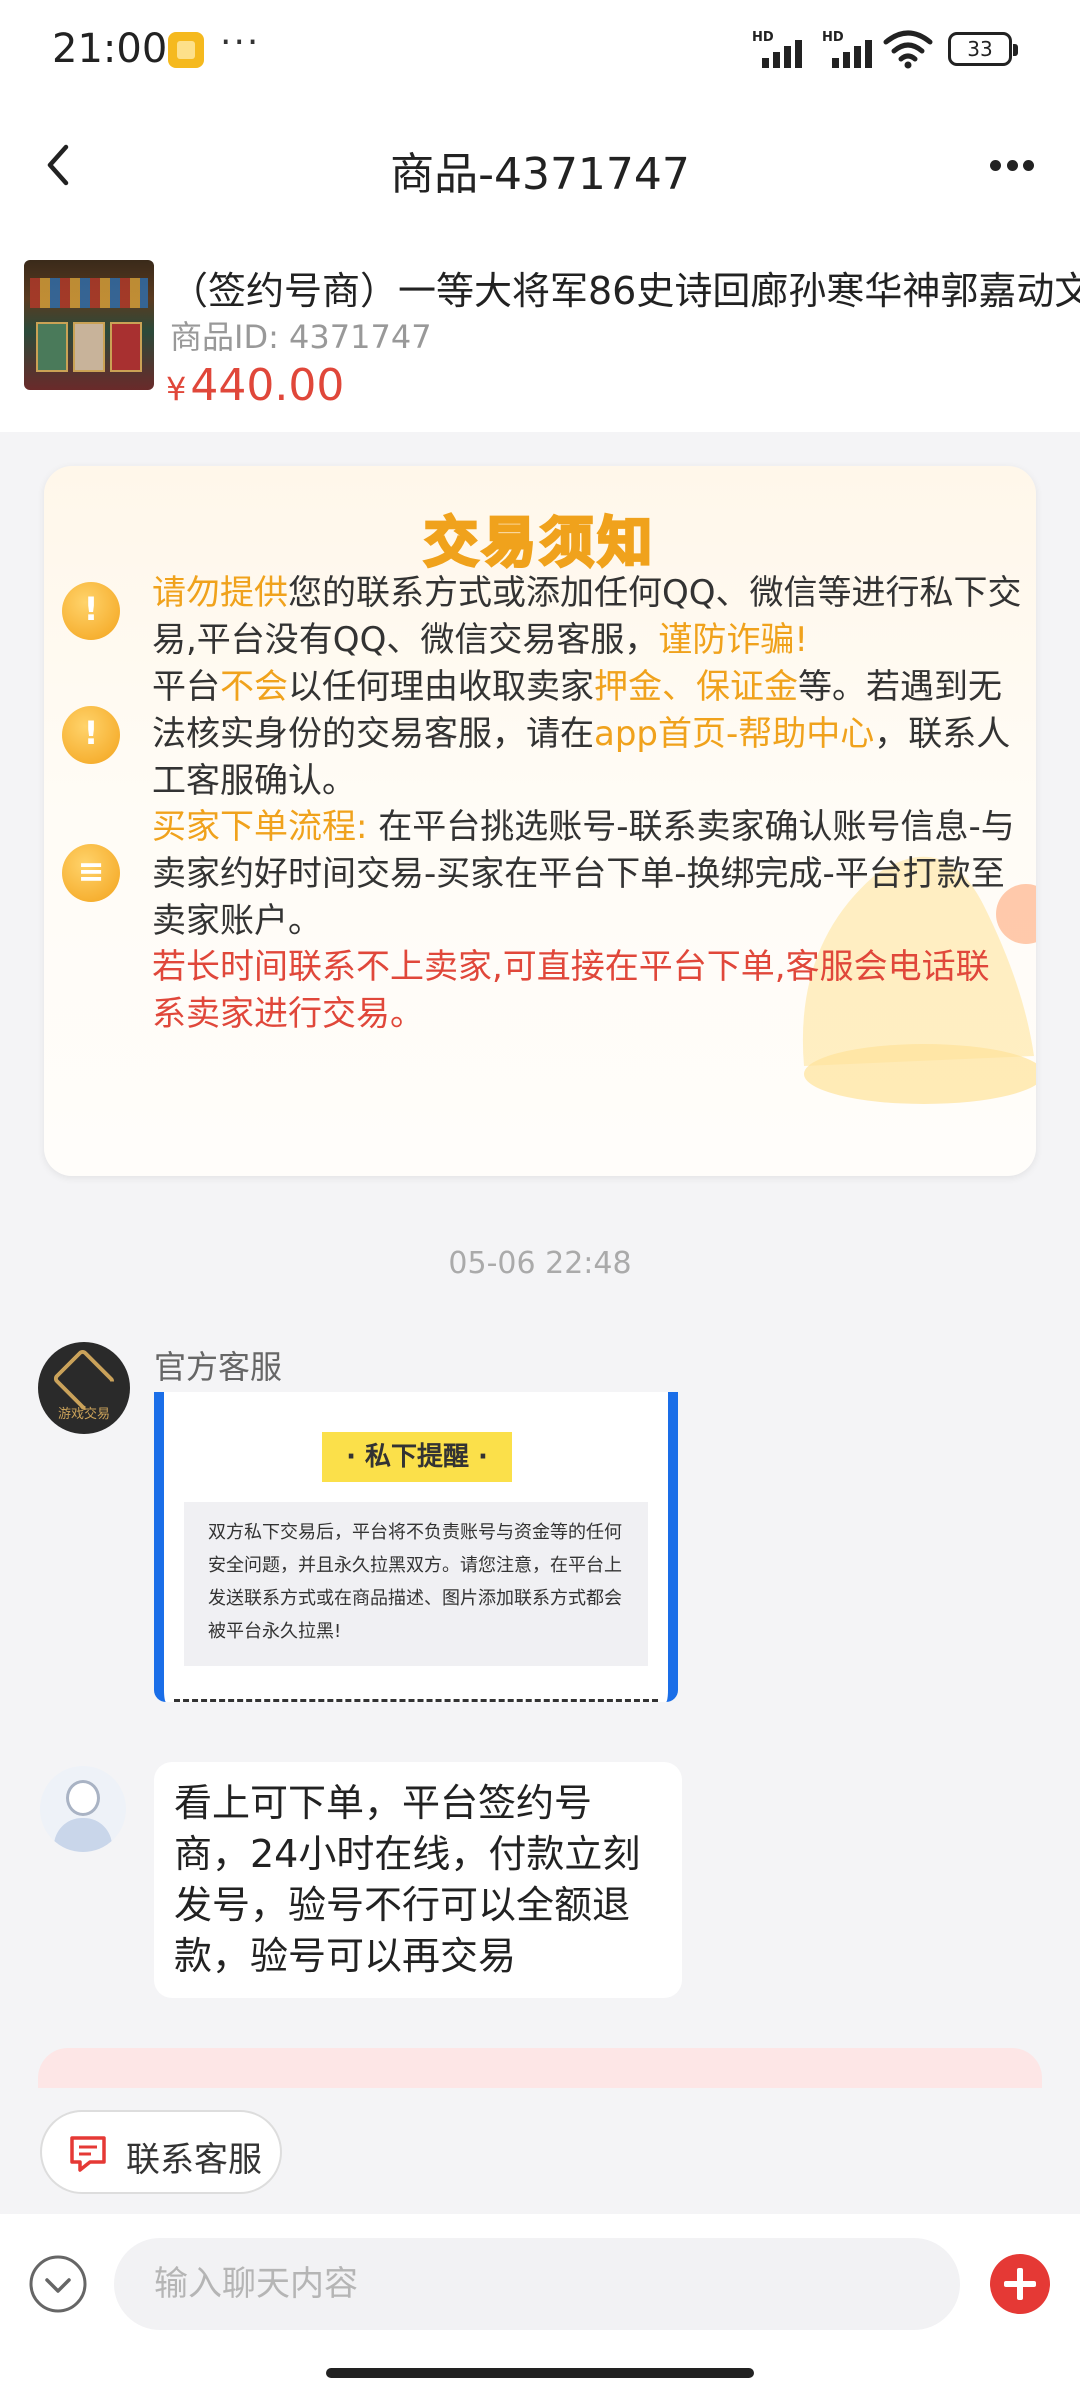  What do you see at coordinates (571, 990) in the screenshot?
I see `notice-paragraph-4: 若长时间联系不上卖家,可直接在平台下单,客服会电话联系卖家进行交易。` at bounding box center [571, 990].